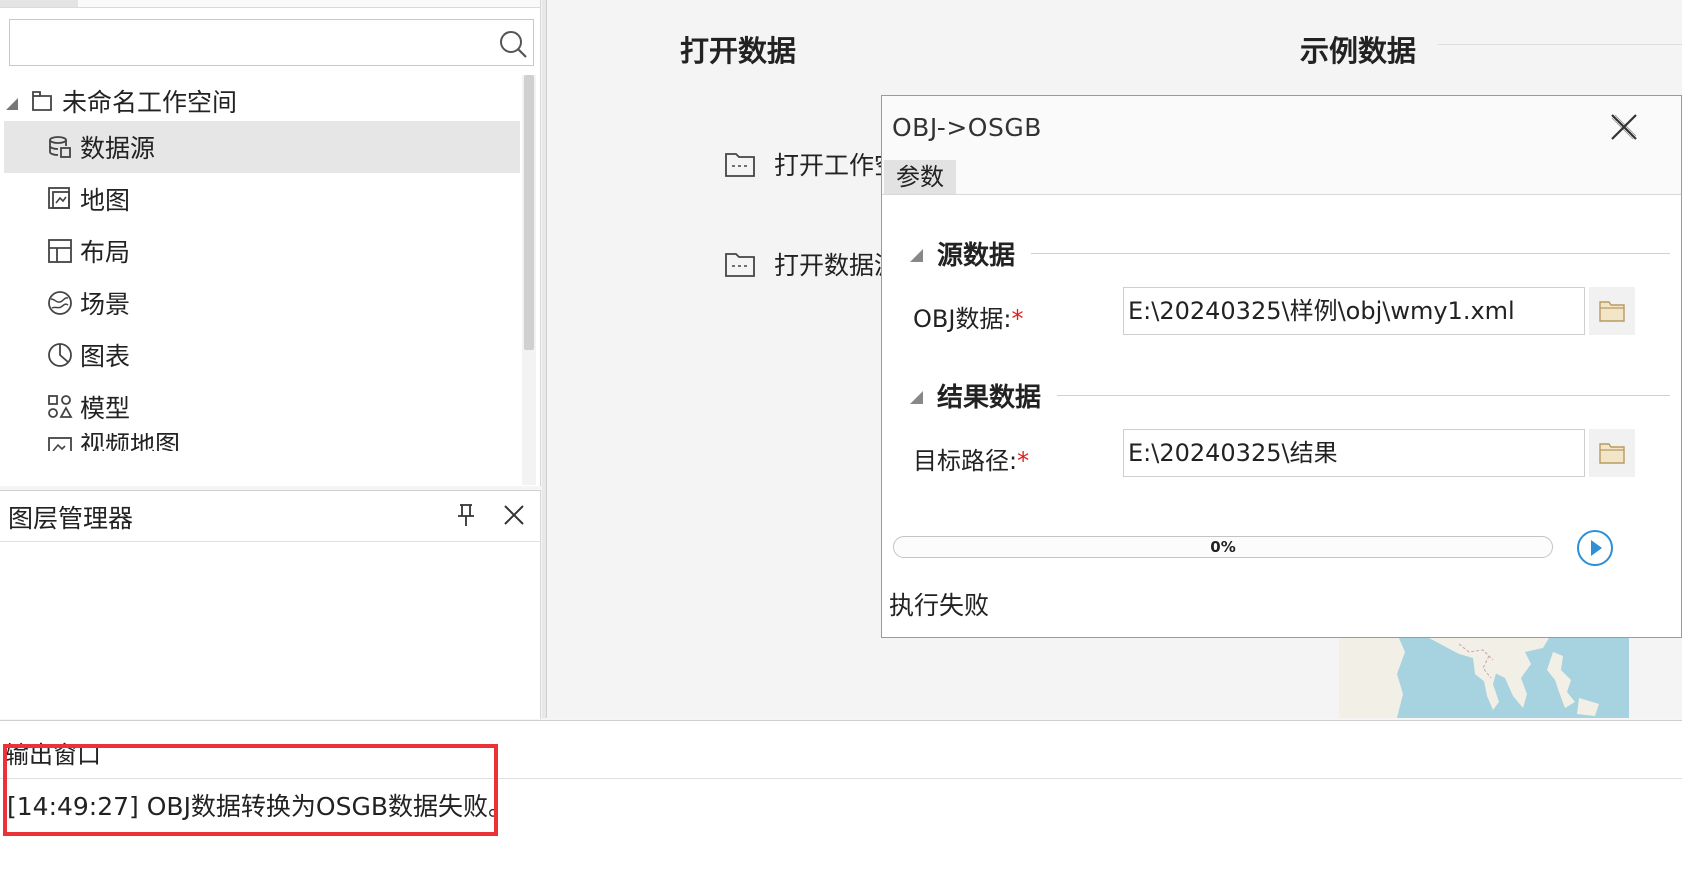 This screenshot has width=1682, height=877. I want to click on tree-item-label: 地图, so click(105, 200).